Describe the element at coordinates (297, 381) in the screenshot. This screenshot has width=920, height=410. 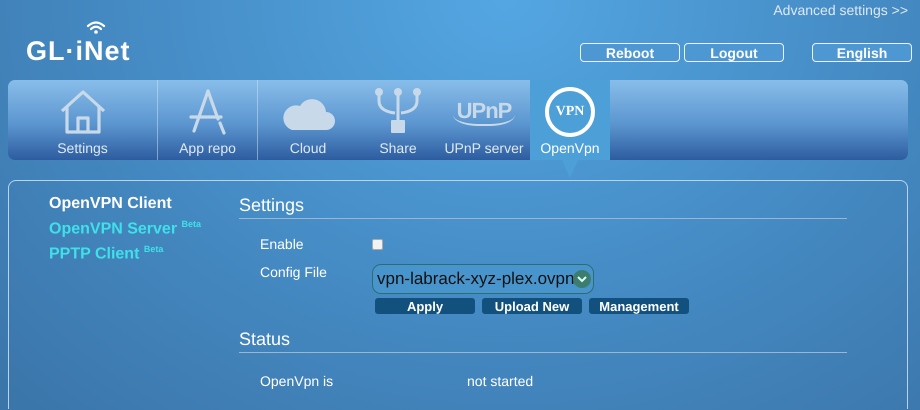
I see `status-label: OpenVpn is` at that location.